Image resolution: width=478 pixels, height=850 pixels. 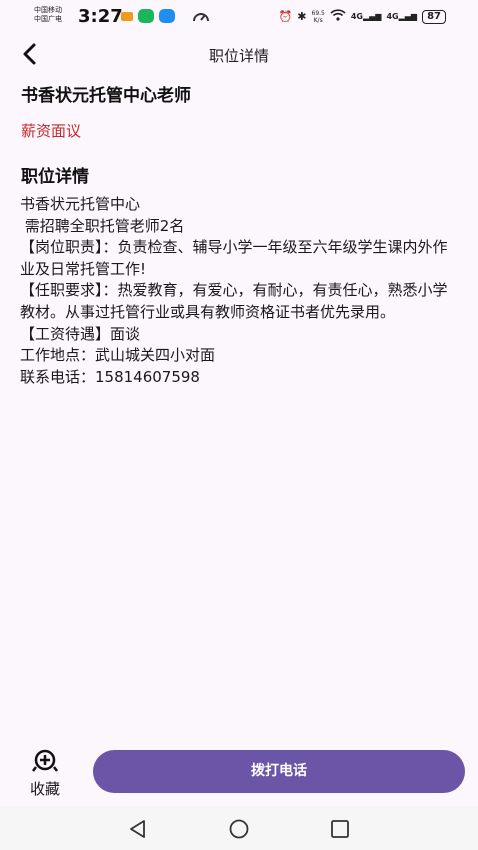 What do you see at coordinates (45, 773) in the screenshot?
I see `favorite-button: 收藏` at bounding box center [45, 773].